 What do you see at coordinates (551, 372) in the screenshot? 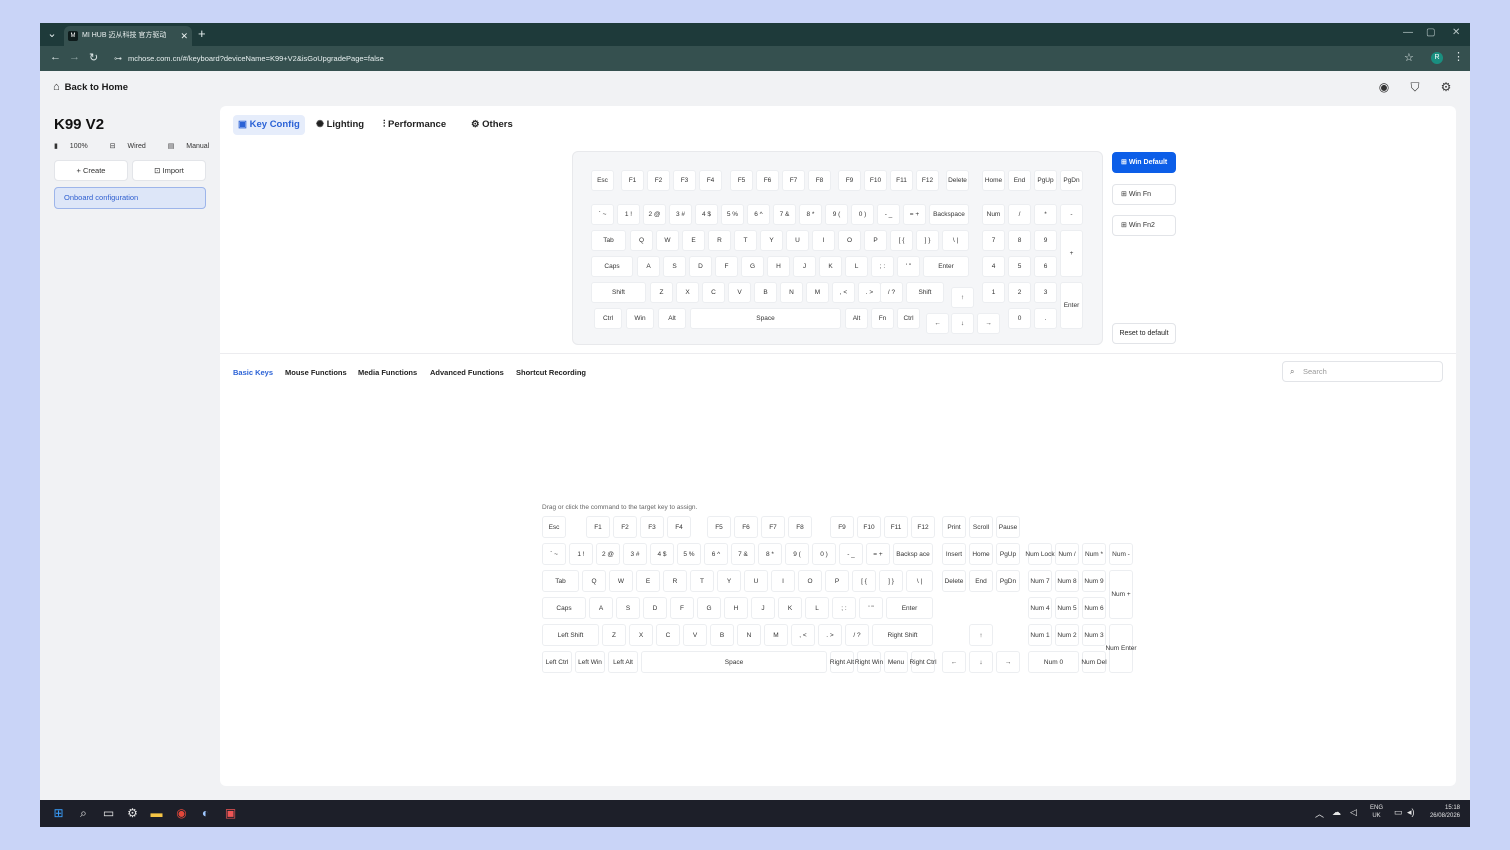
I see `subtab-shortcut-recording: Shortcut Recording` at bounding box center [551, 372].